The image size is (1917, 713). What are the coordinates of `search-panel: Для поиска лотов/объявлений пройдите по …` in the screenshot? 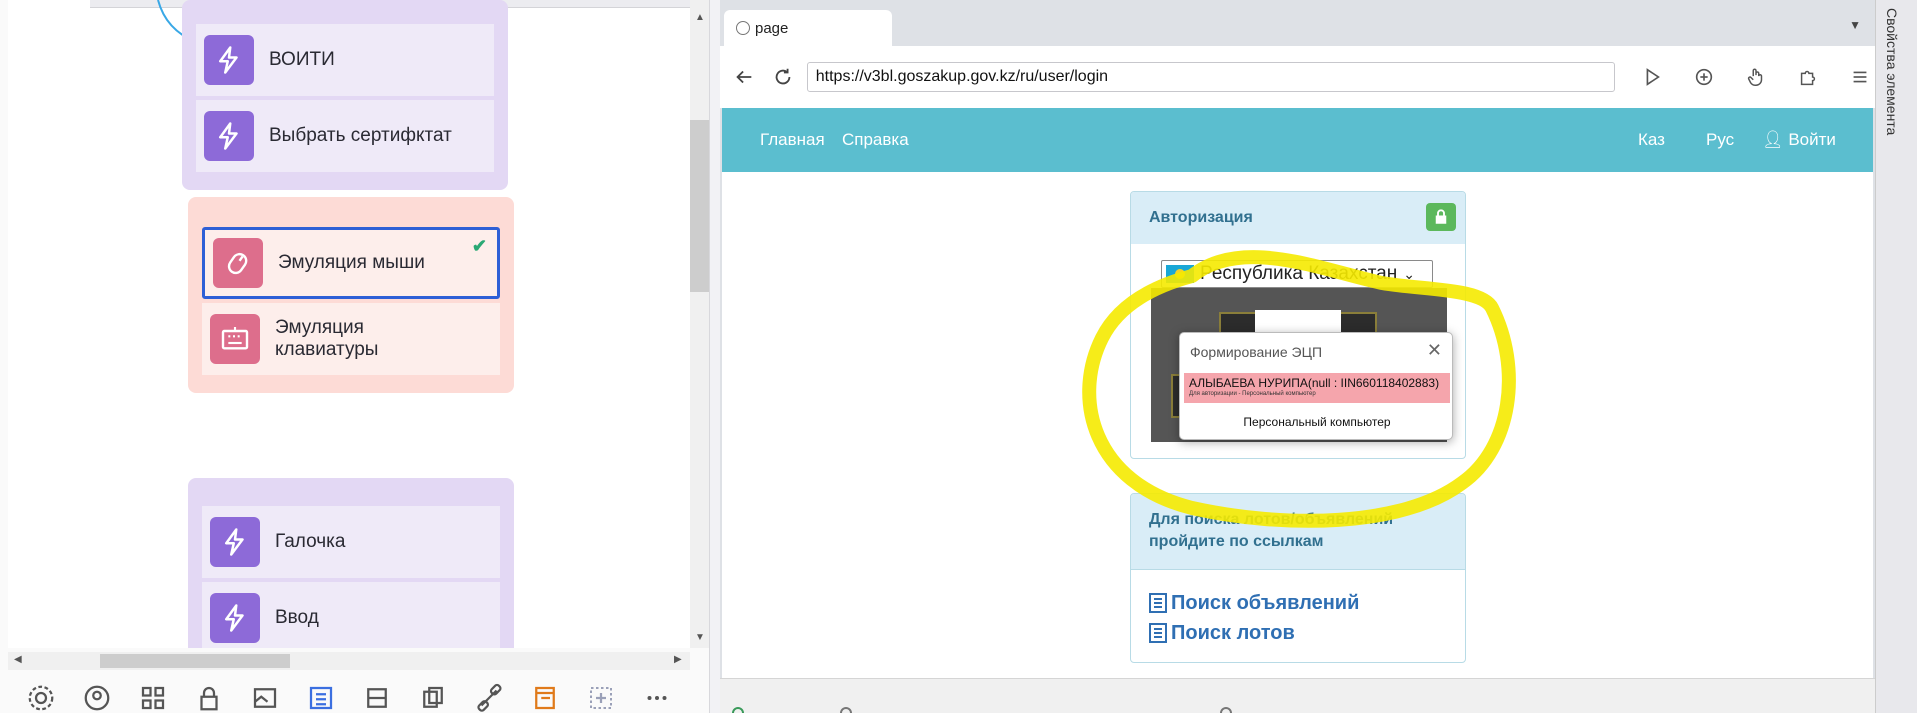 It's located at (1298, 578).